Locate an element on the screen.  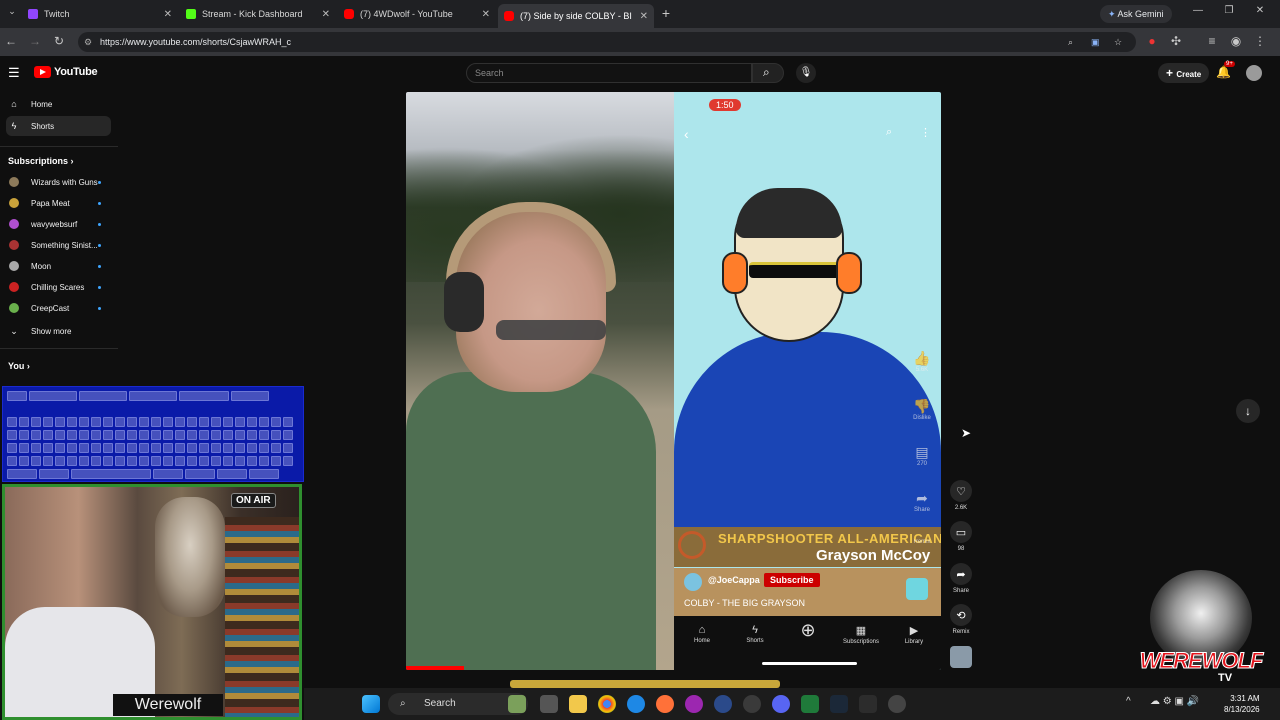
obs-icon is located at coordinates (752, 704).